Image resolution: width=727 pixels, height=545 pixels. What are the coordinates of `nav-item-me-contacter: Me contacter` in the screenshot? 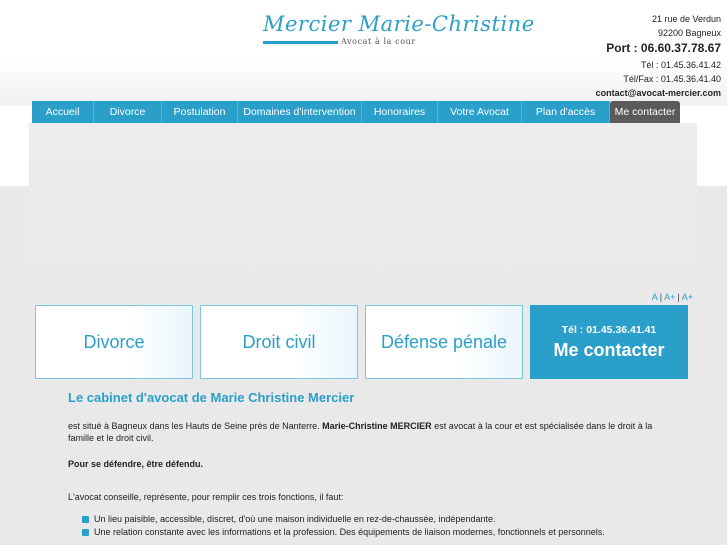 It's located at (645, 112).